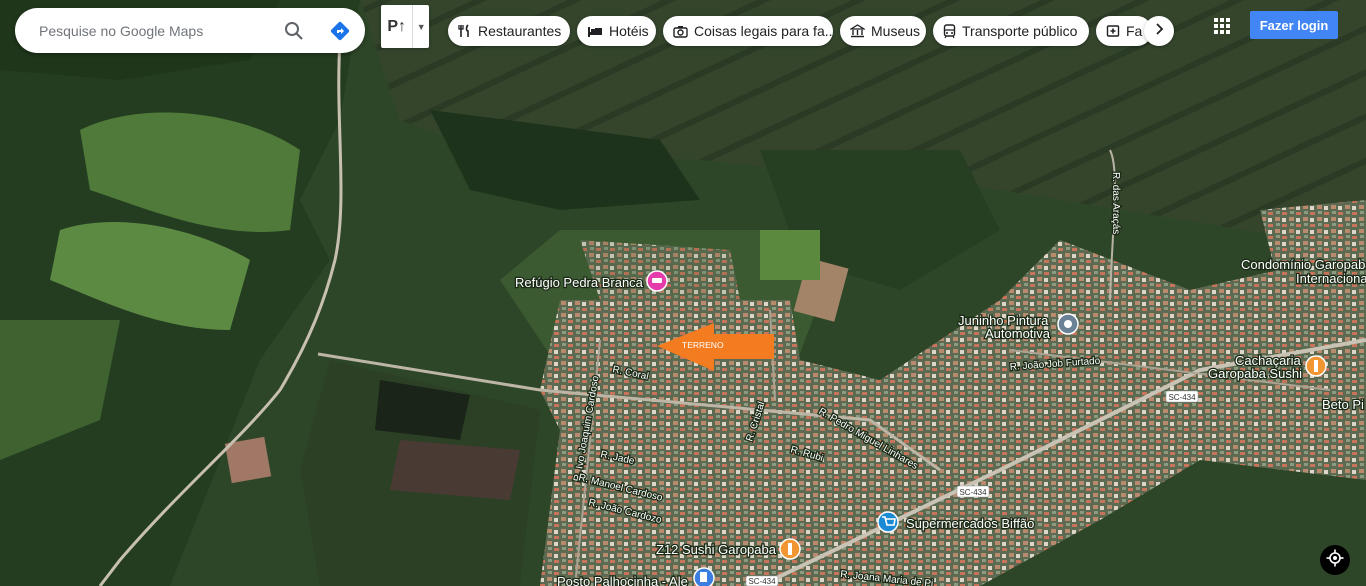 Image resolution: width=1366 pixels, height=586 pixels. I want to click on search-icon, so click(294, 31).